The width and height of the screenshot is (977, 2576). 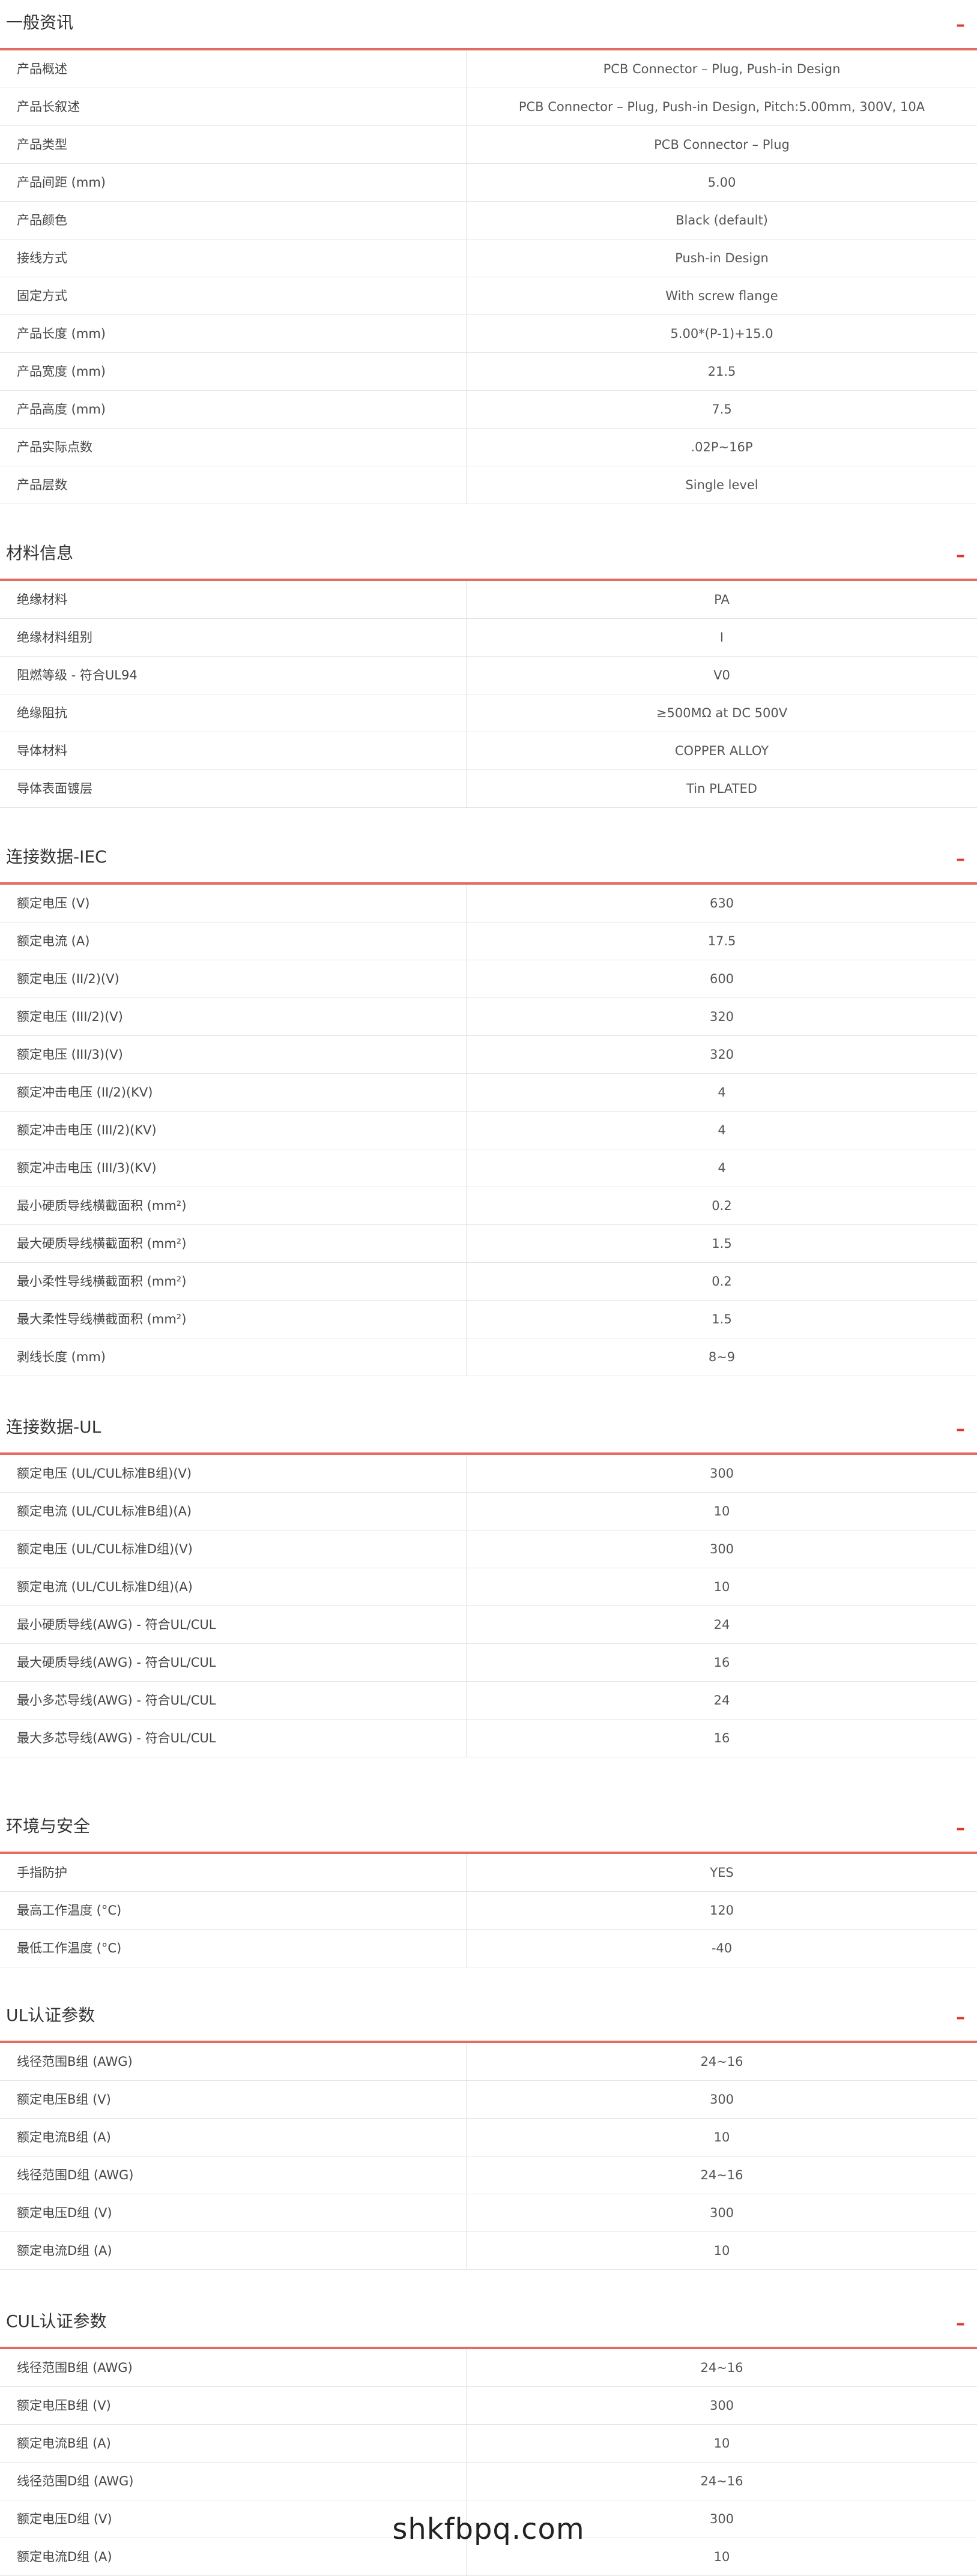 I want to click on section-header: 连接数据-IEC –, so click(x=488, y=859).